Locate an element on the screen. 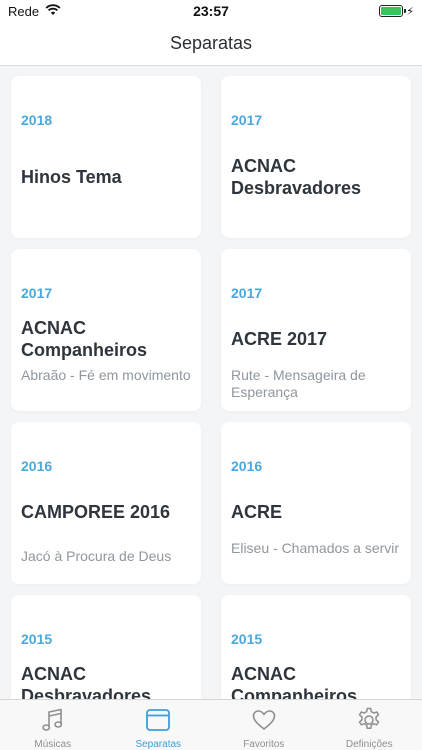 The width and height of the screenshot is (422, 750). heart-icon is located at coordinates (264, 722).